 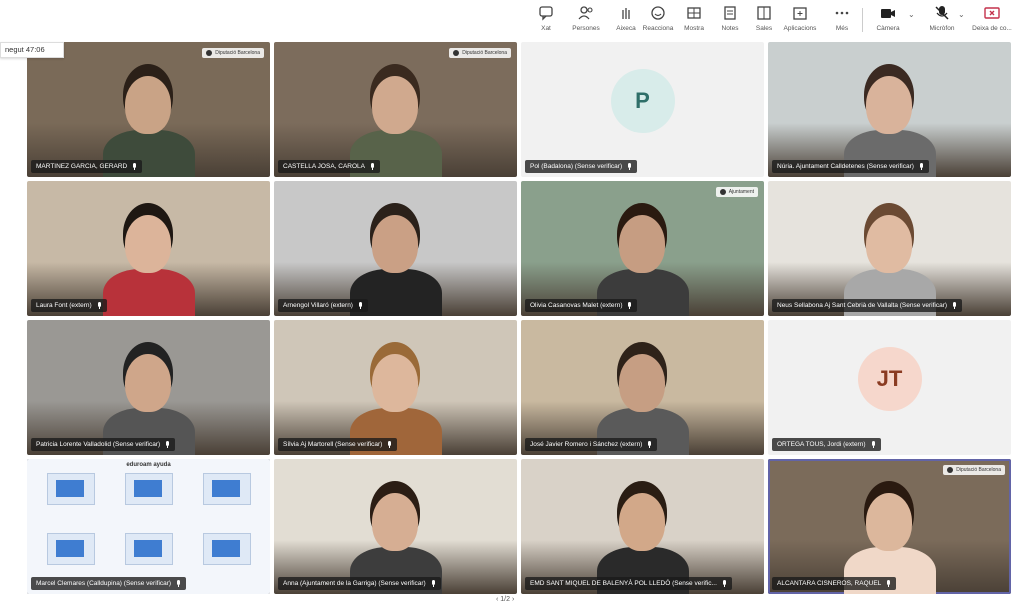 What do you see at coordinates (842, 13) in the screenshot?
I see `more-icon` at bounding box center [842, 13].